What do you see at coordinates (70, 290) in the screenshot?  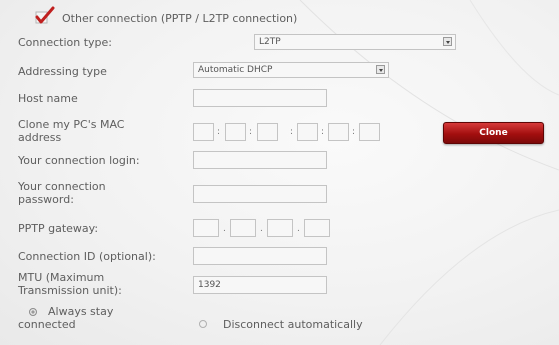 I see `mtu-label-line2: Transmission unit):` at bounding box center [70, 290].